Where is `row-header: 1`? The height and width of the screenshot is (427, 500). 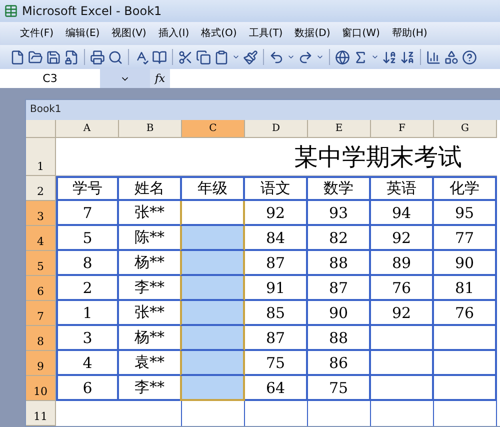
row-header: 1 is located at coordinates (41, 157).